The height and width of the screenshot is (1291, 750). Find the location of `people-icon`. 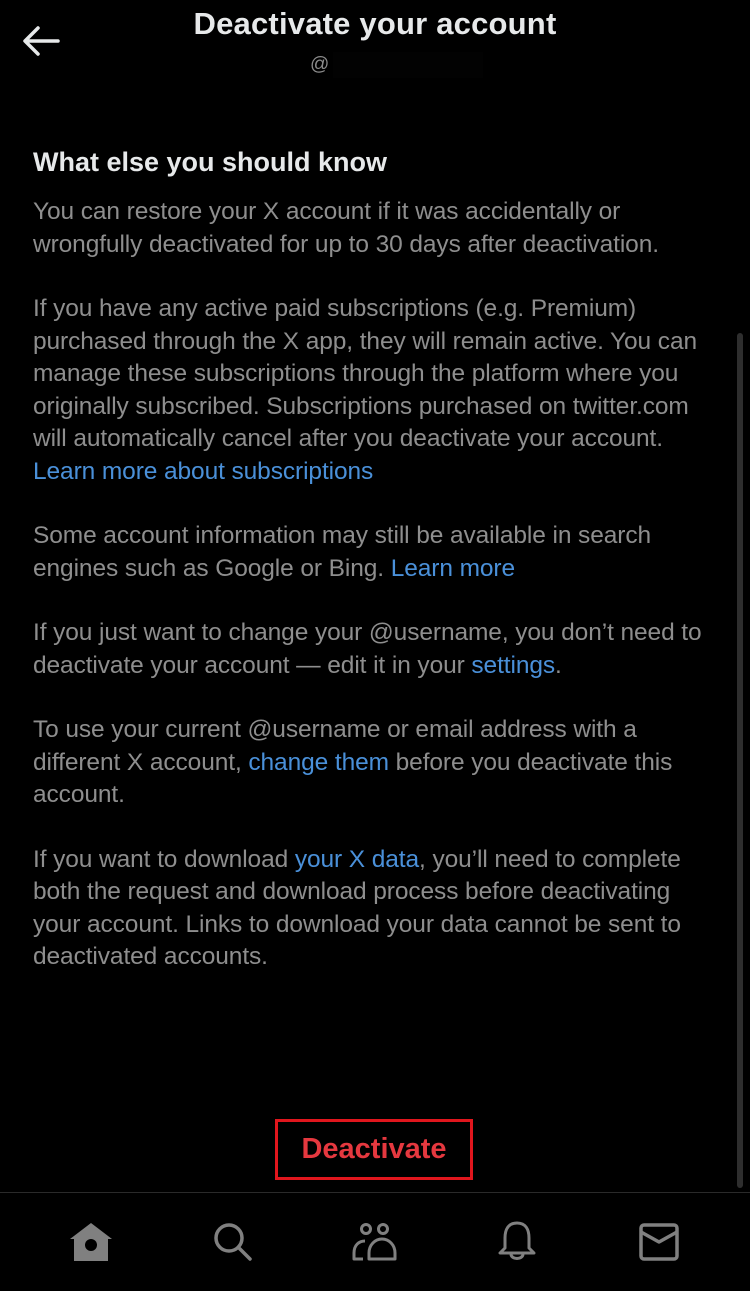

people-icon is located at coordinates (374, 1242).